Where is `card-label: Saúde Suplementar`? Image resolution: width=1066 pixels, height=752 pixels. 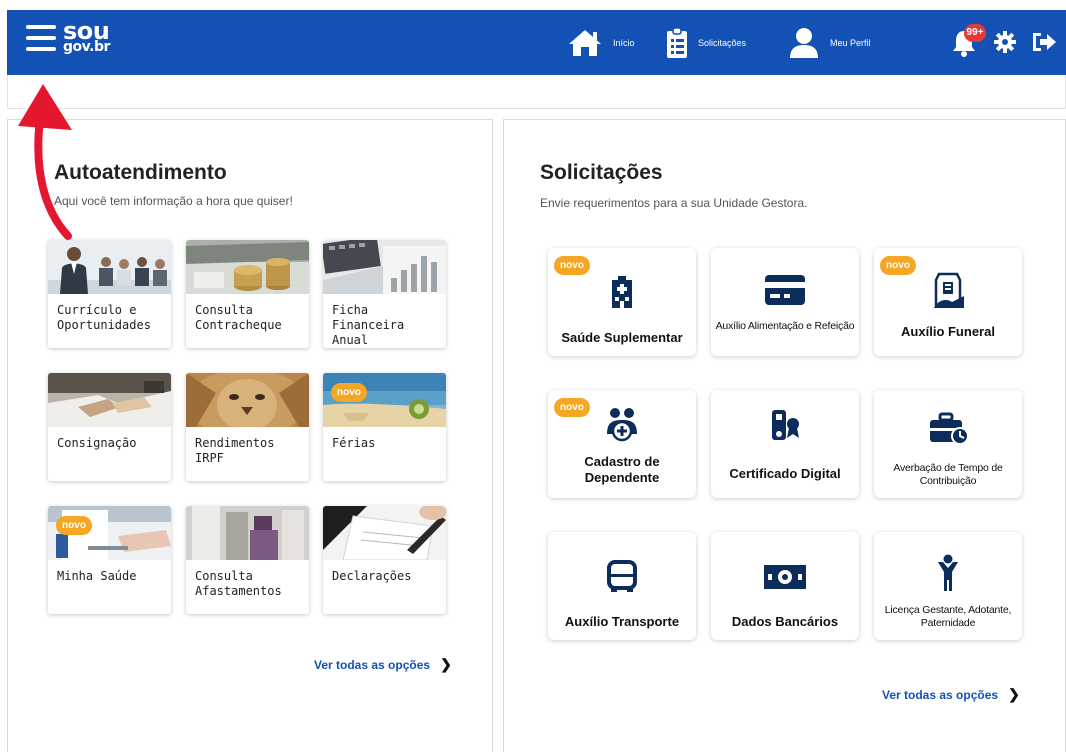 card-label: Saúde Suplementar is located at coordinates (622, 337).